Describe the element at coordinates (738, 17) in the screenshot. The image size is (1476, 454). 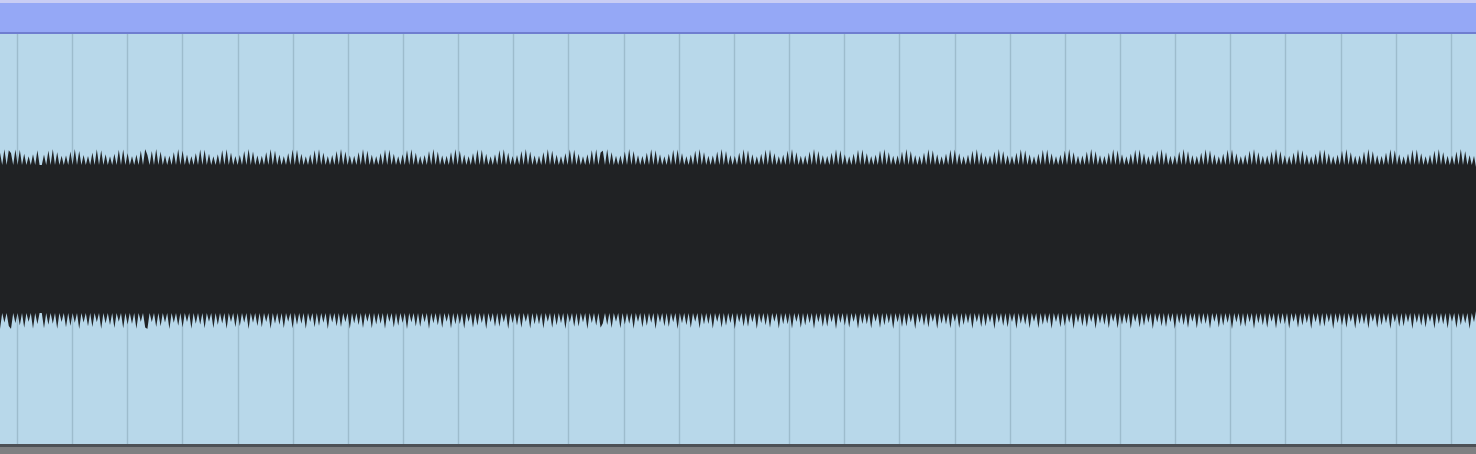
I see `clip-header-bar` at that location.